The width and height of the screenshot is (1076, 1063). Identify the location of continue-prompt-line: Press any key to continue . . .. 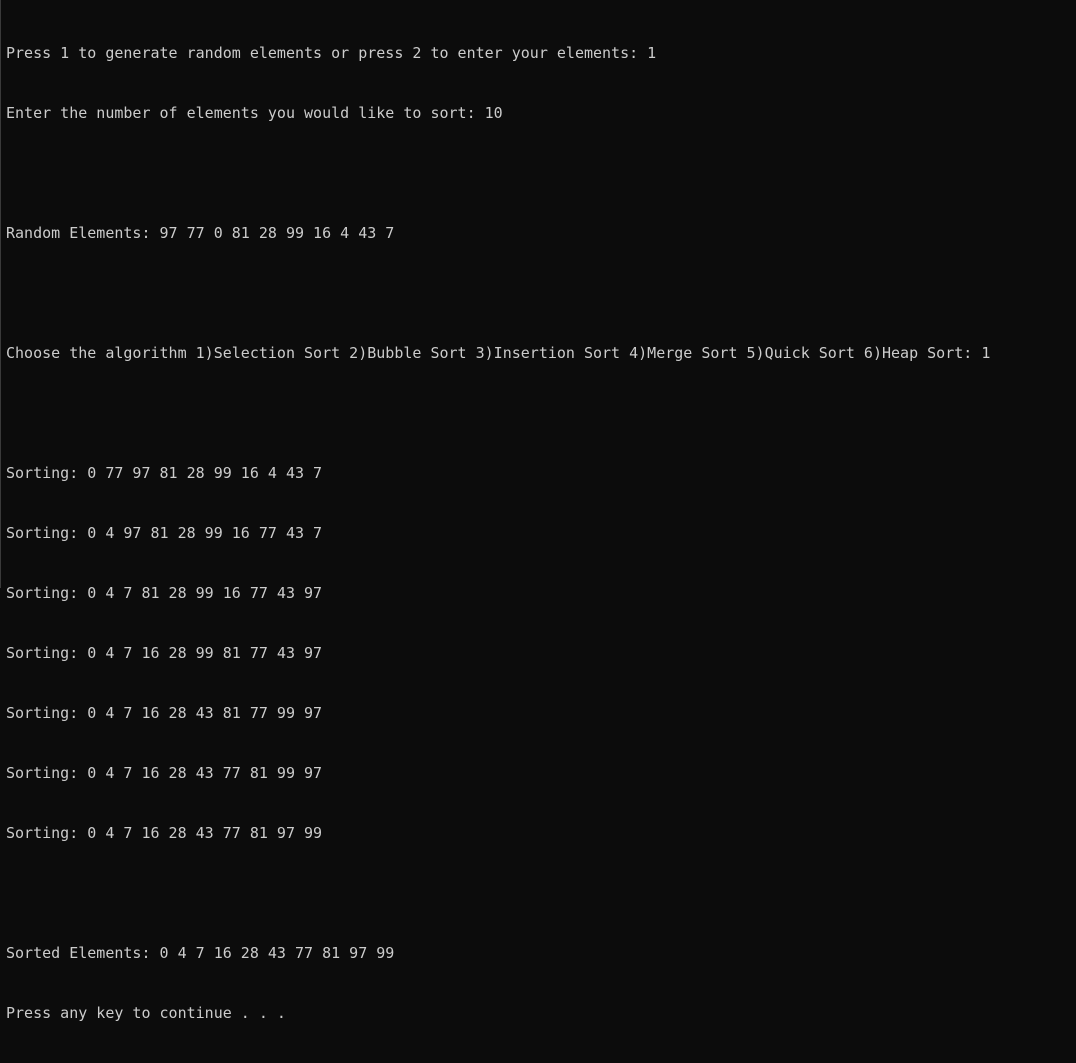
(146, 1013).